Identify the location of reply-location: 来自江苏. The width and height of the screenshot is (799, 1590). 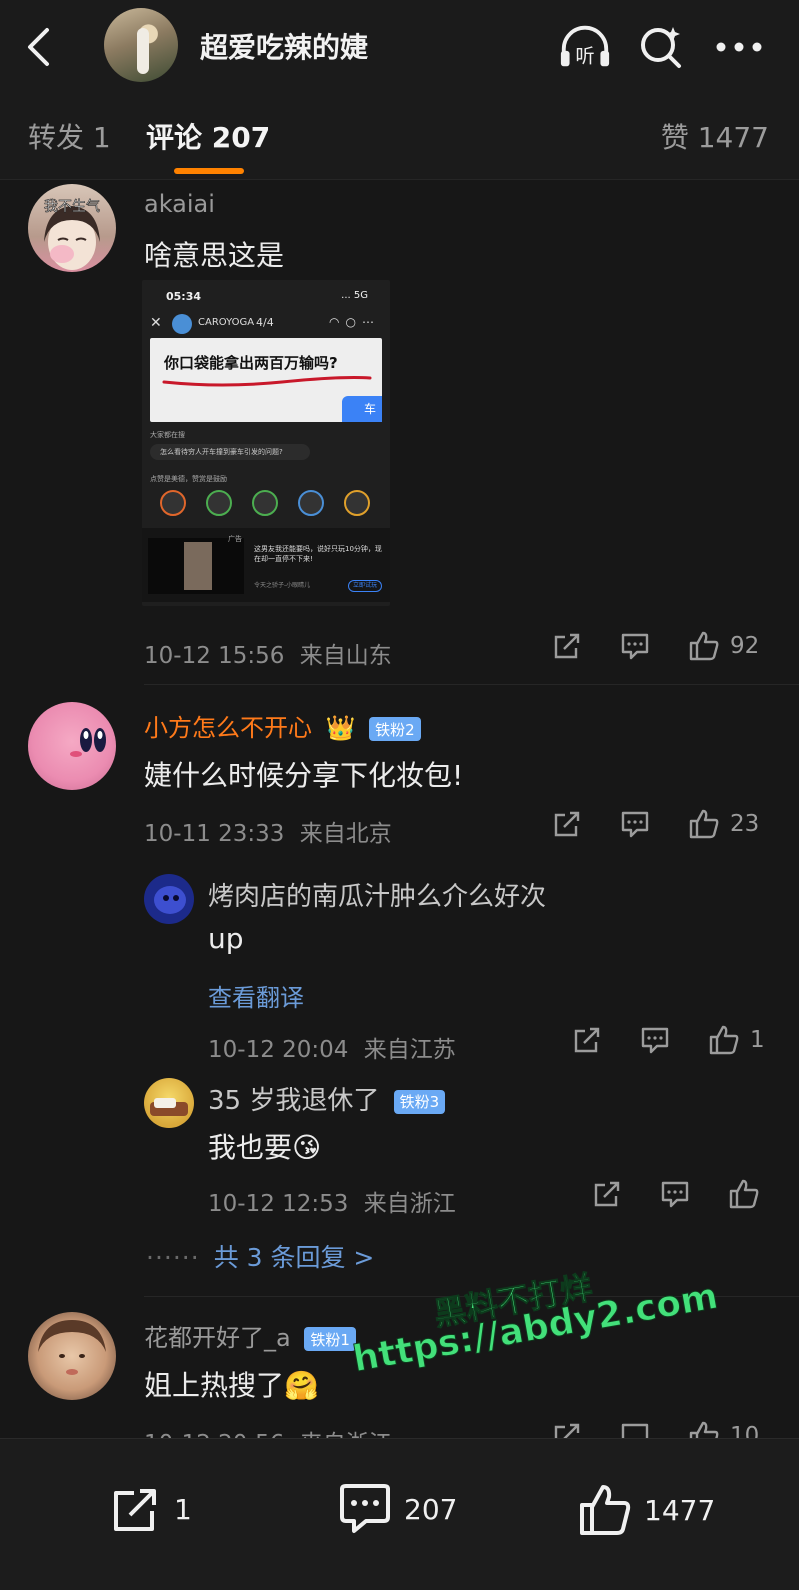
(409, 1050).